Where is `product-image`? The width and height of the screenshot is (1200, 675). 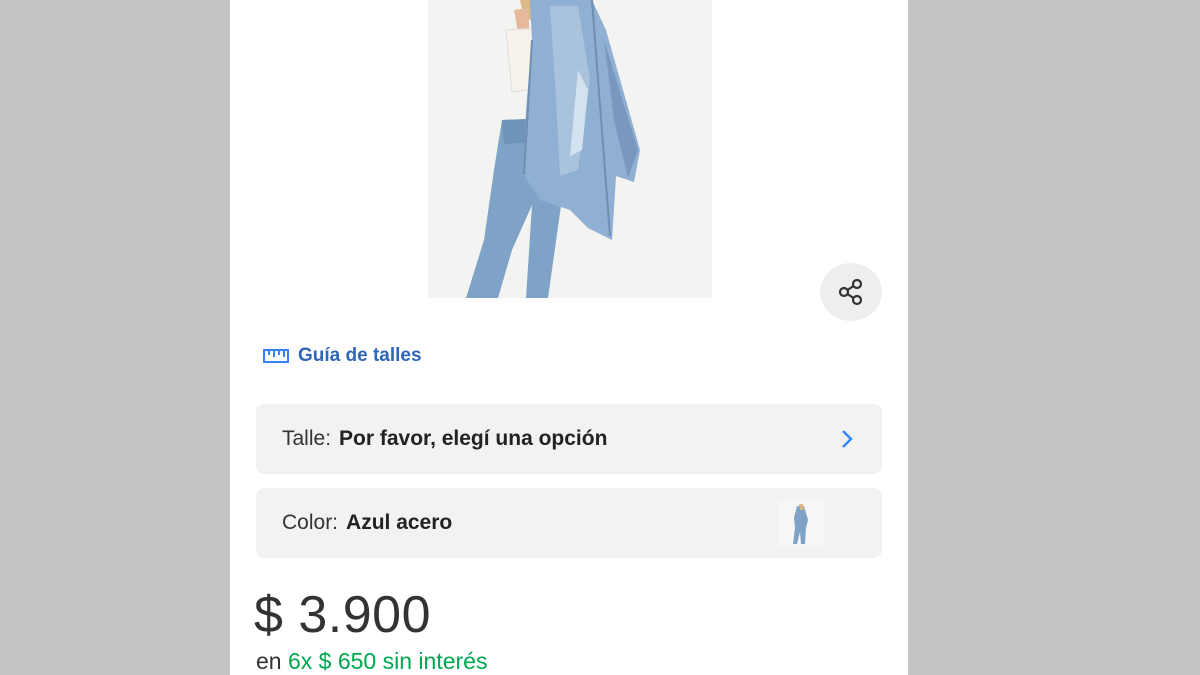 product-image is located at coordinates (570, 149).